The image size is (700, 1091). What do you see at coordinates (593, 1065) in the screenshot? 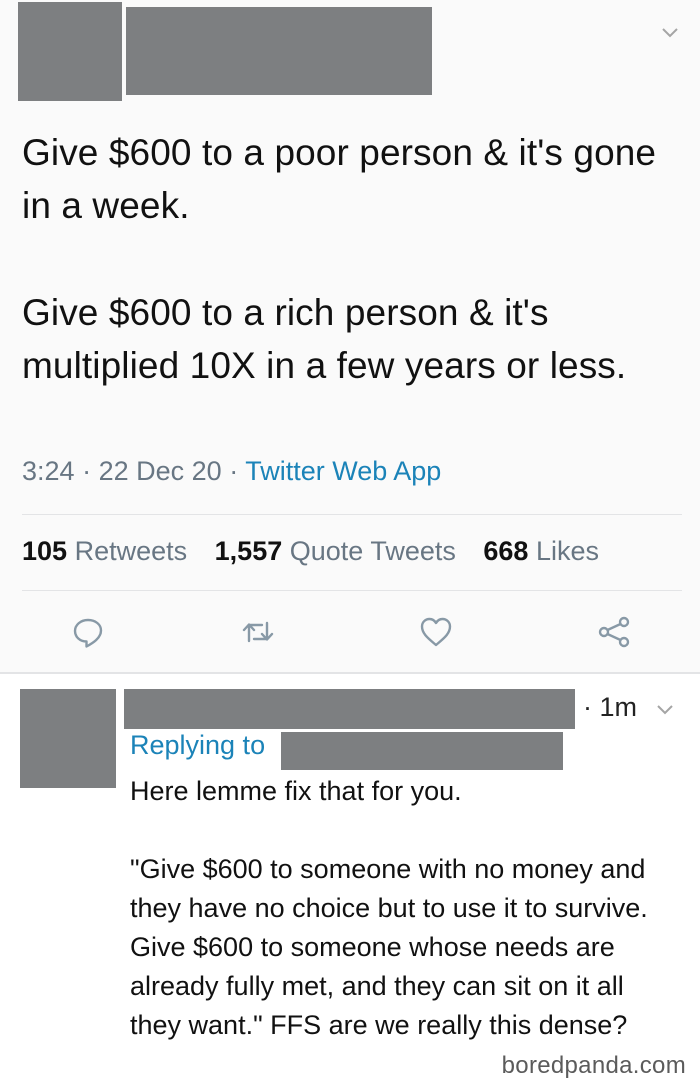
I see `watermark: boredpanda.com` at bounding box center [593, 1065].